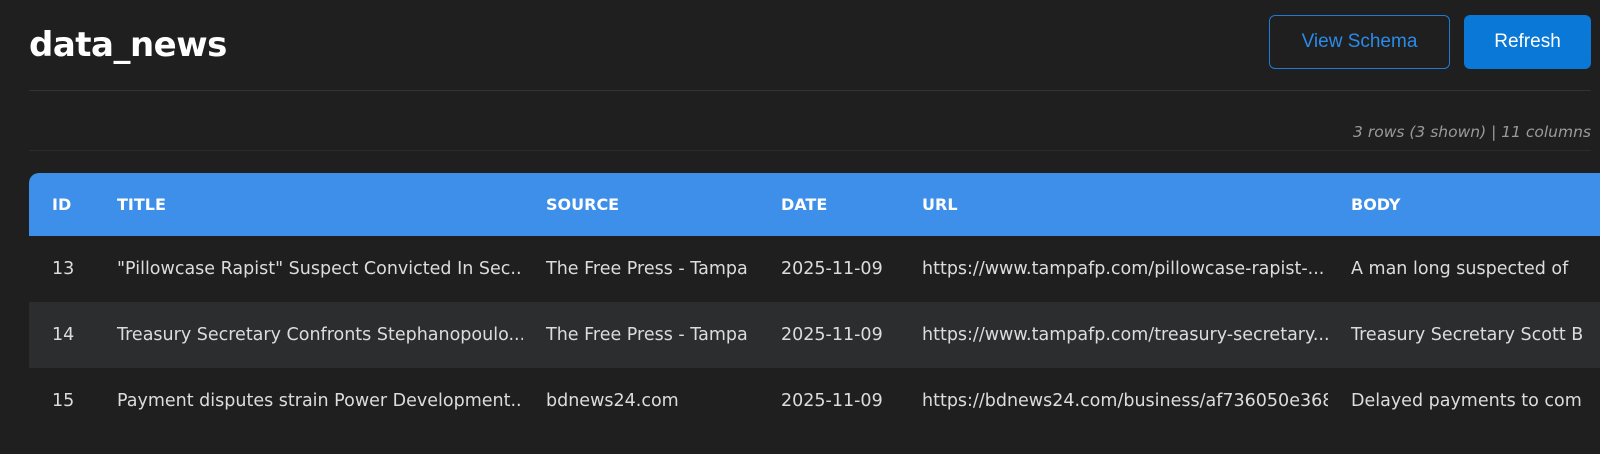  Describe the element at coordinates (308, 204) in the screenshot. I see `column-header-title: TITLE` at that location.